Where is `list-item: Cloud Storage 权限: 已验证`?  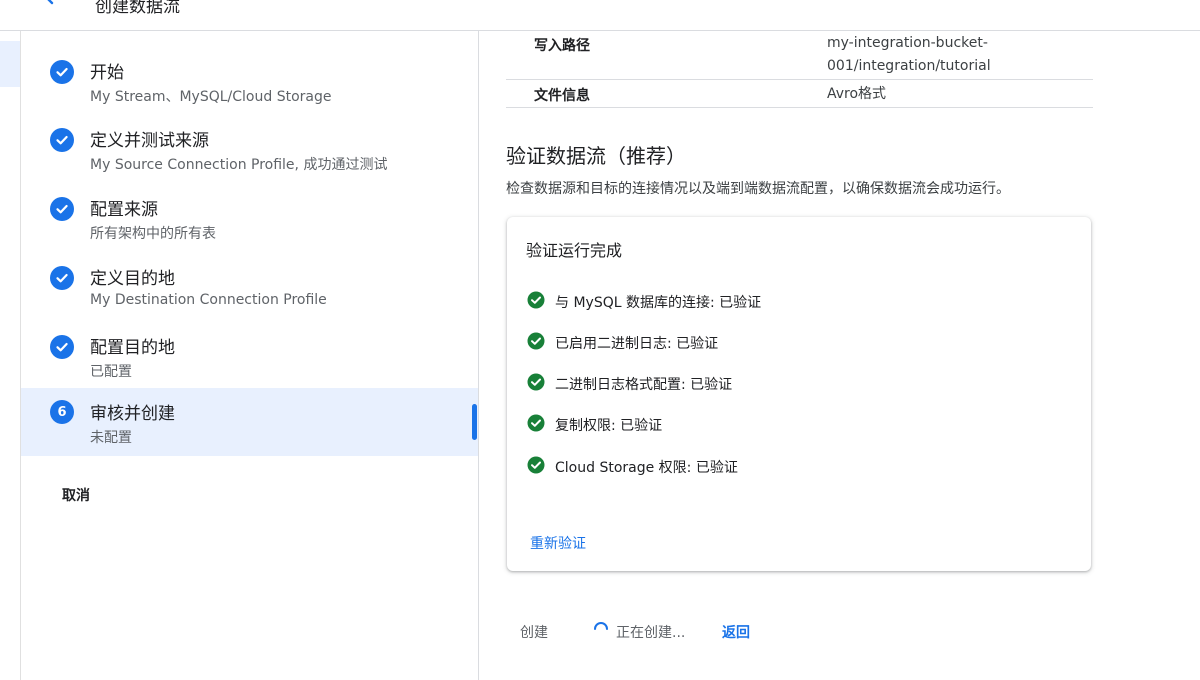 list-item: Cloud Storage 权限: 已验证 is located at coordinates (797, 466).